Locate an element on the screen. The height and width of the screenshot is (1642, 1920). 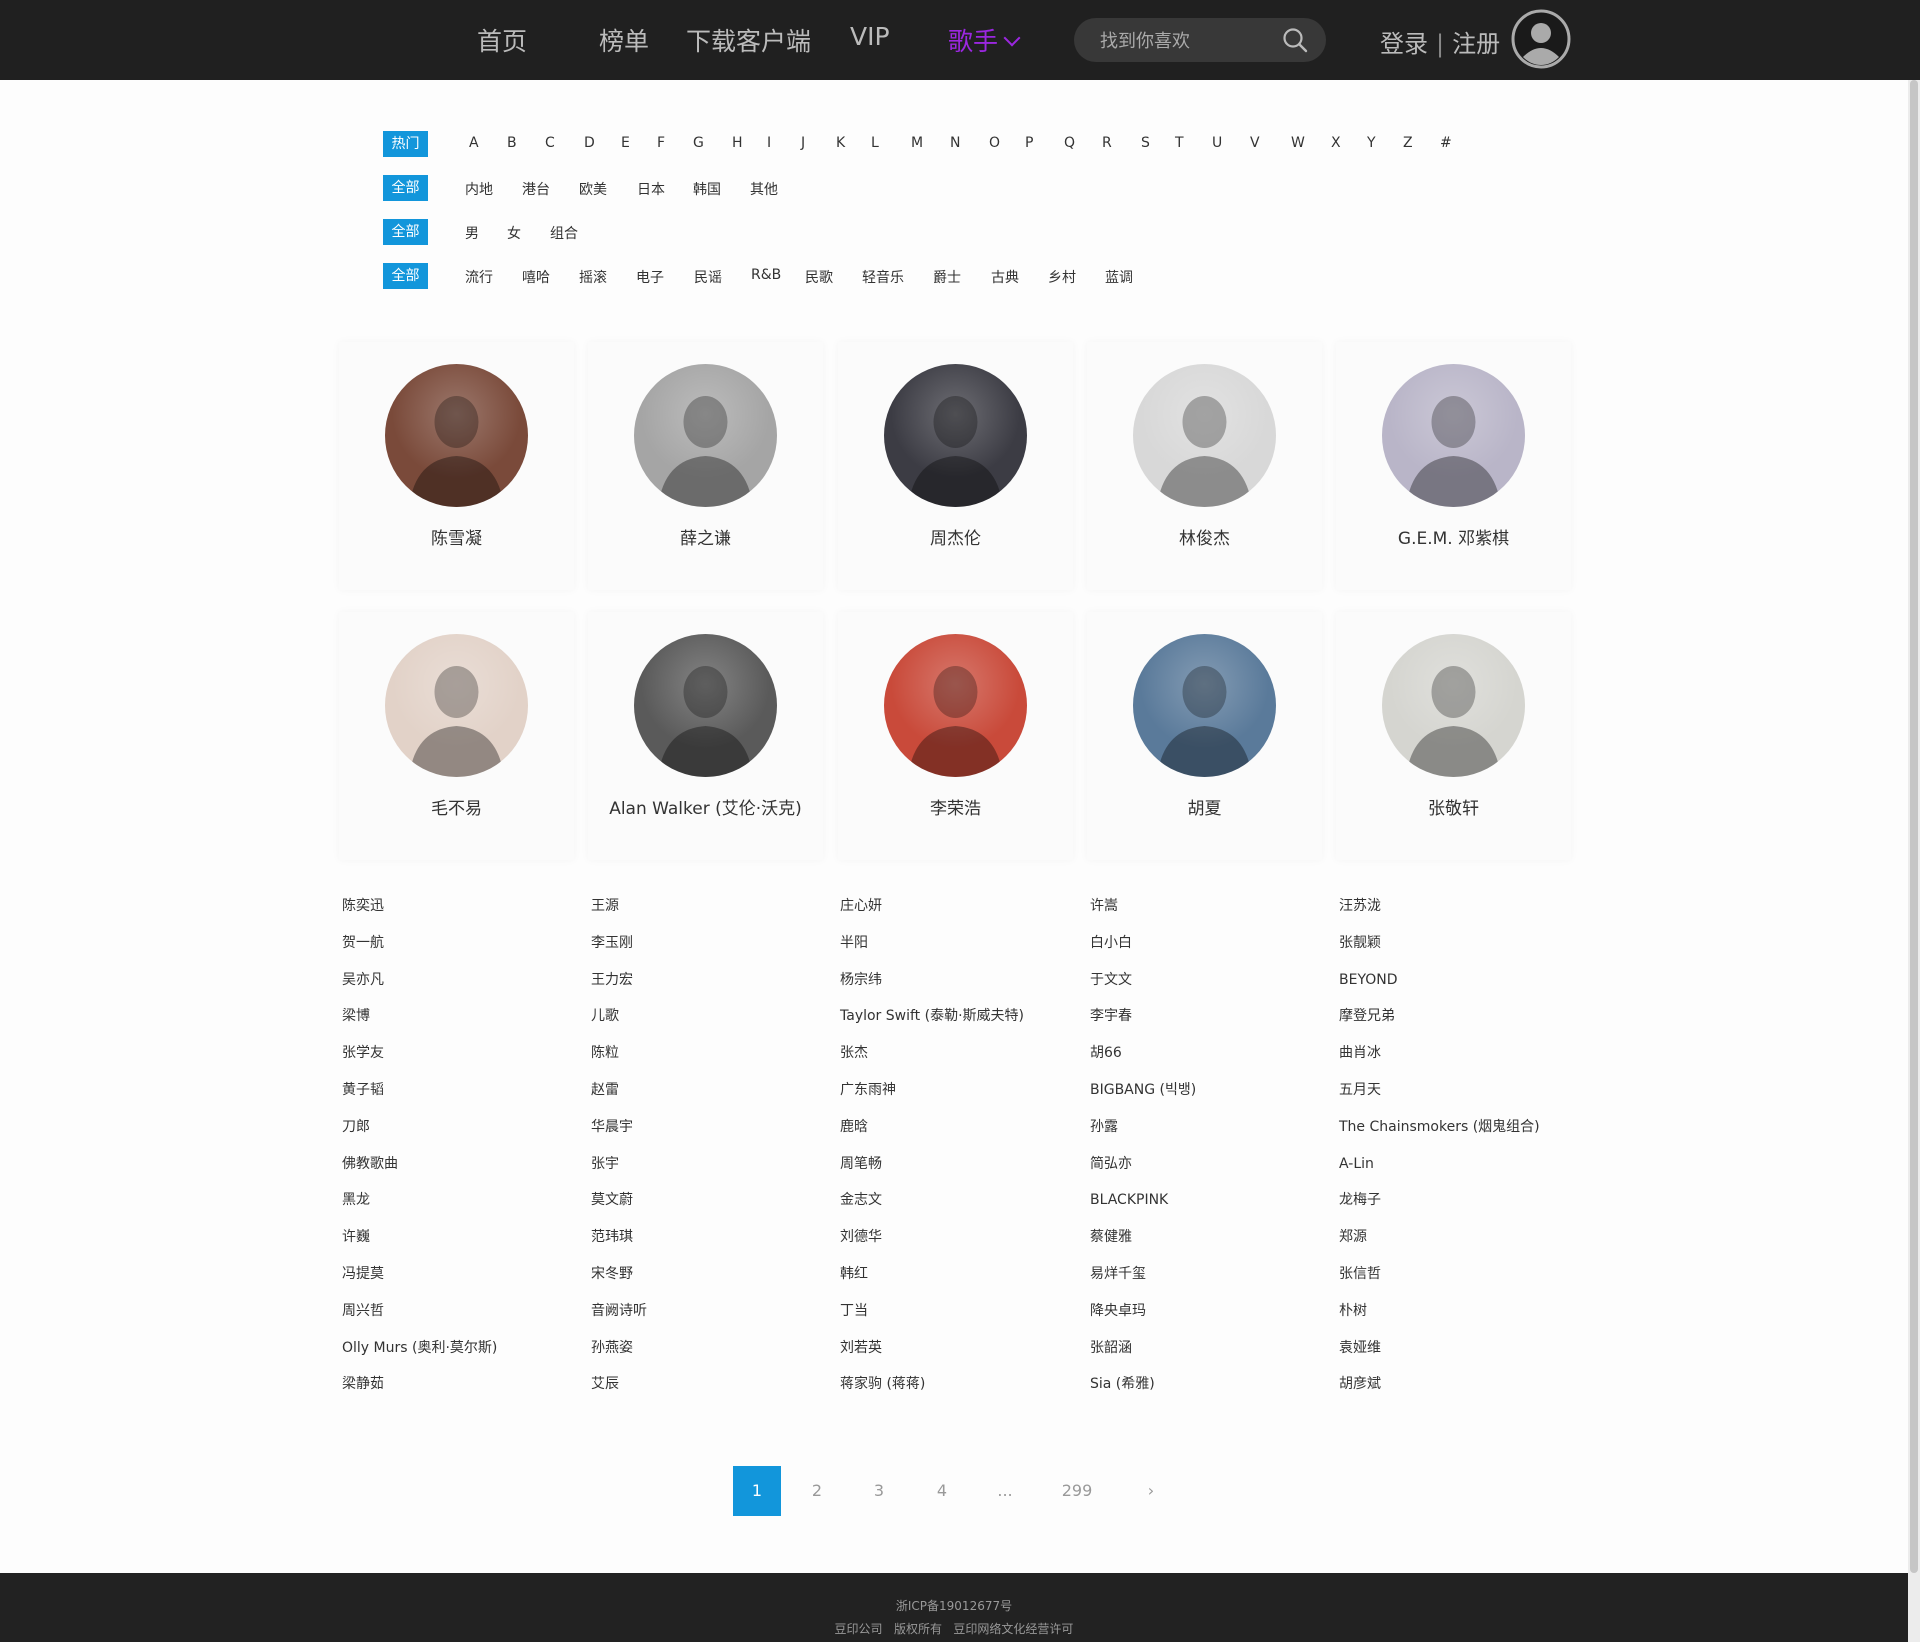
singer-list-item: 五月天 is located at coordinates (1459, 1098).